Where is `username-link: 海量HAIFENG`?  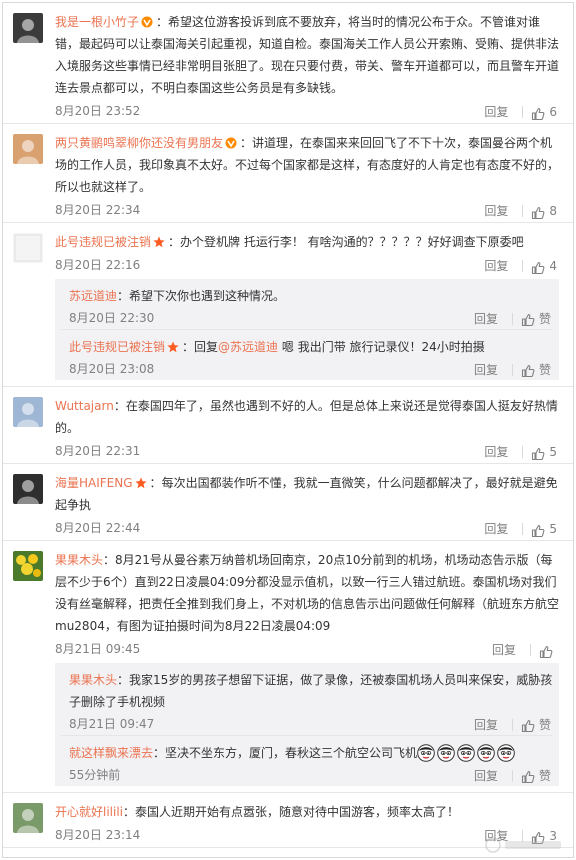
username-link: 海量HAIFENG is located at coordinates (94, 483).